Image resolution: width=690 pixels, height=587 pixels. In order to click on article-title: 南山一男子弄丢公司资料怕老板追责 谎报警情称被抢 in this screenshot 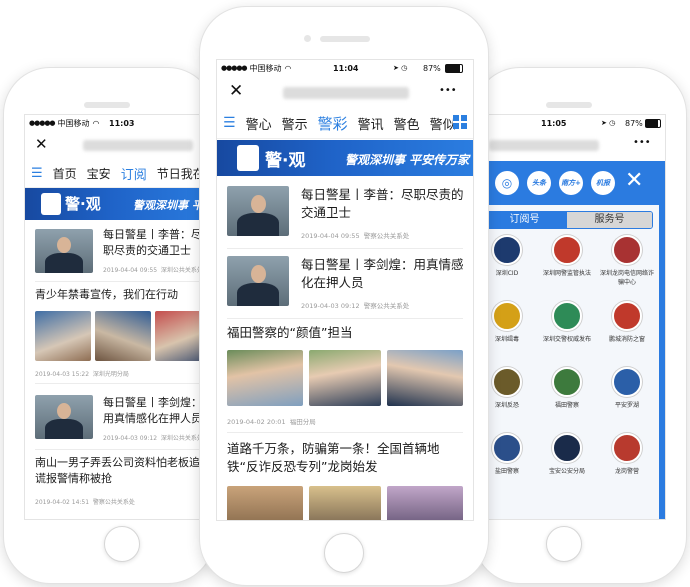, I will do `click(123, 472)`.